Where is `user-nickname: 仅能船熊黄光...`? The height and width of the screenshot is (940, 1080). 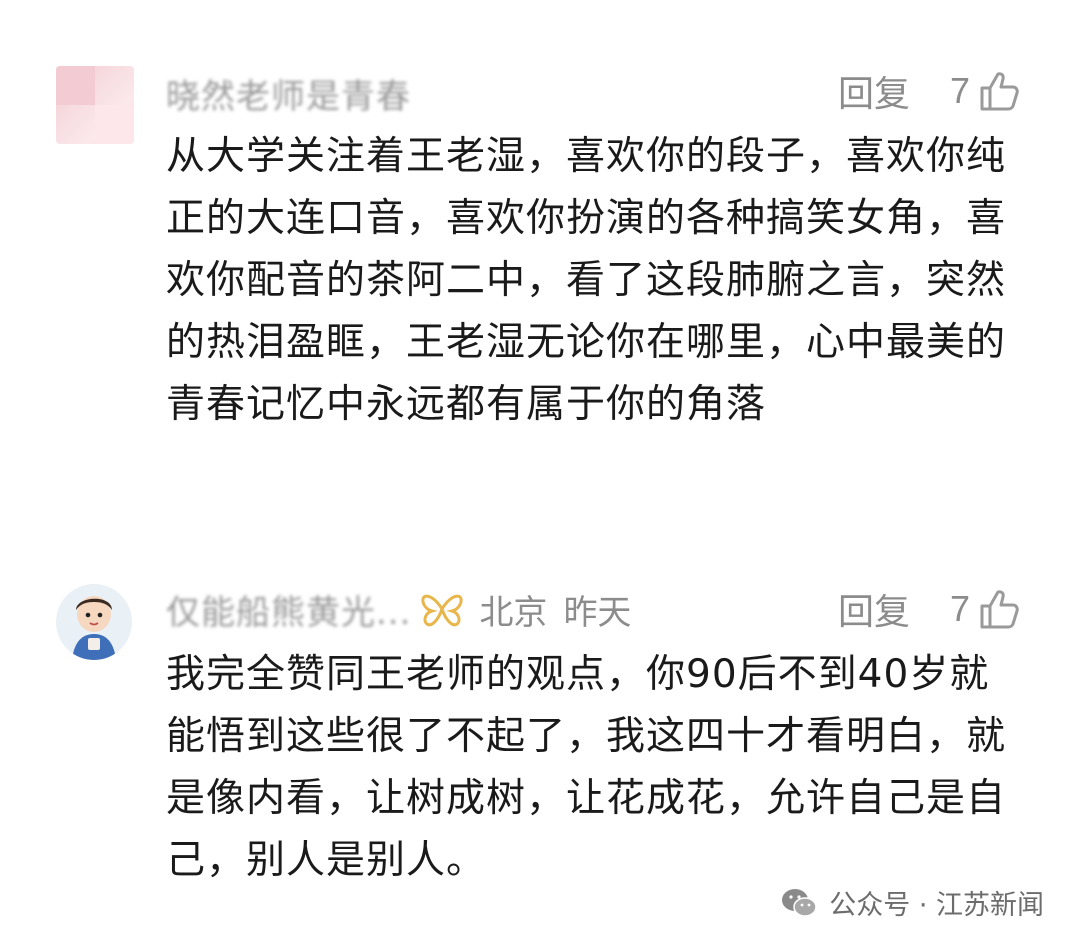
user-nickname: 仅能船熊黄光... is located at coordinates (288, 609).